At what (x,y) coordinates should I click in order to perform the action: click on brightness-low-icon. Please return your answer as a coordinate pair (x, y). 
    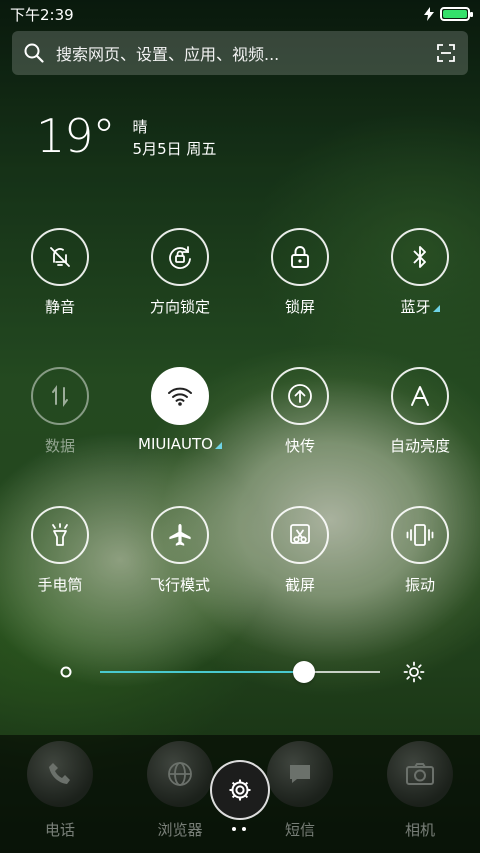
    Looking at the image, I should click on (66, 672).